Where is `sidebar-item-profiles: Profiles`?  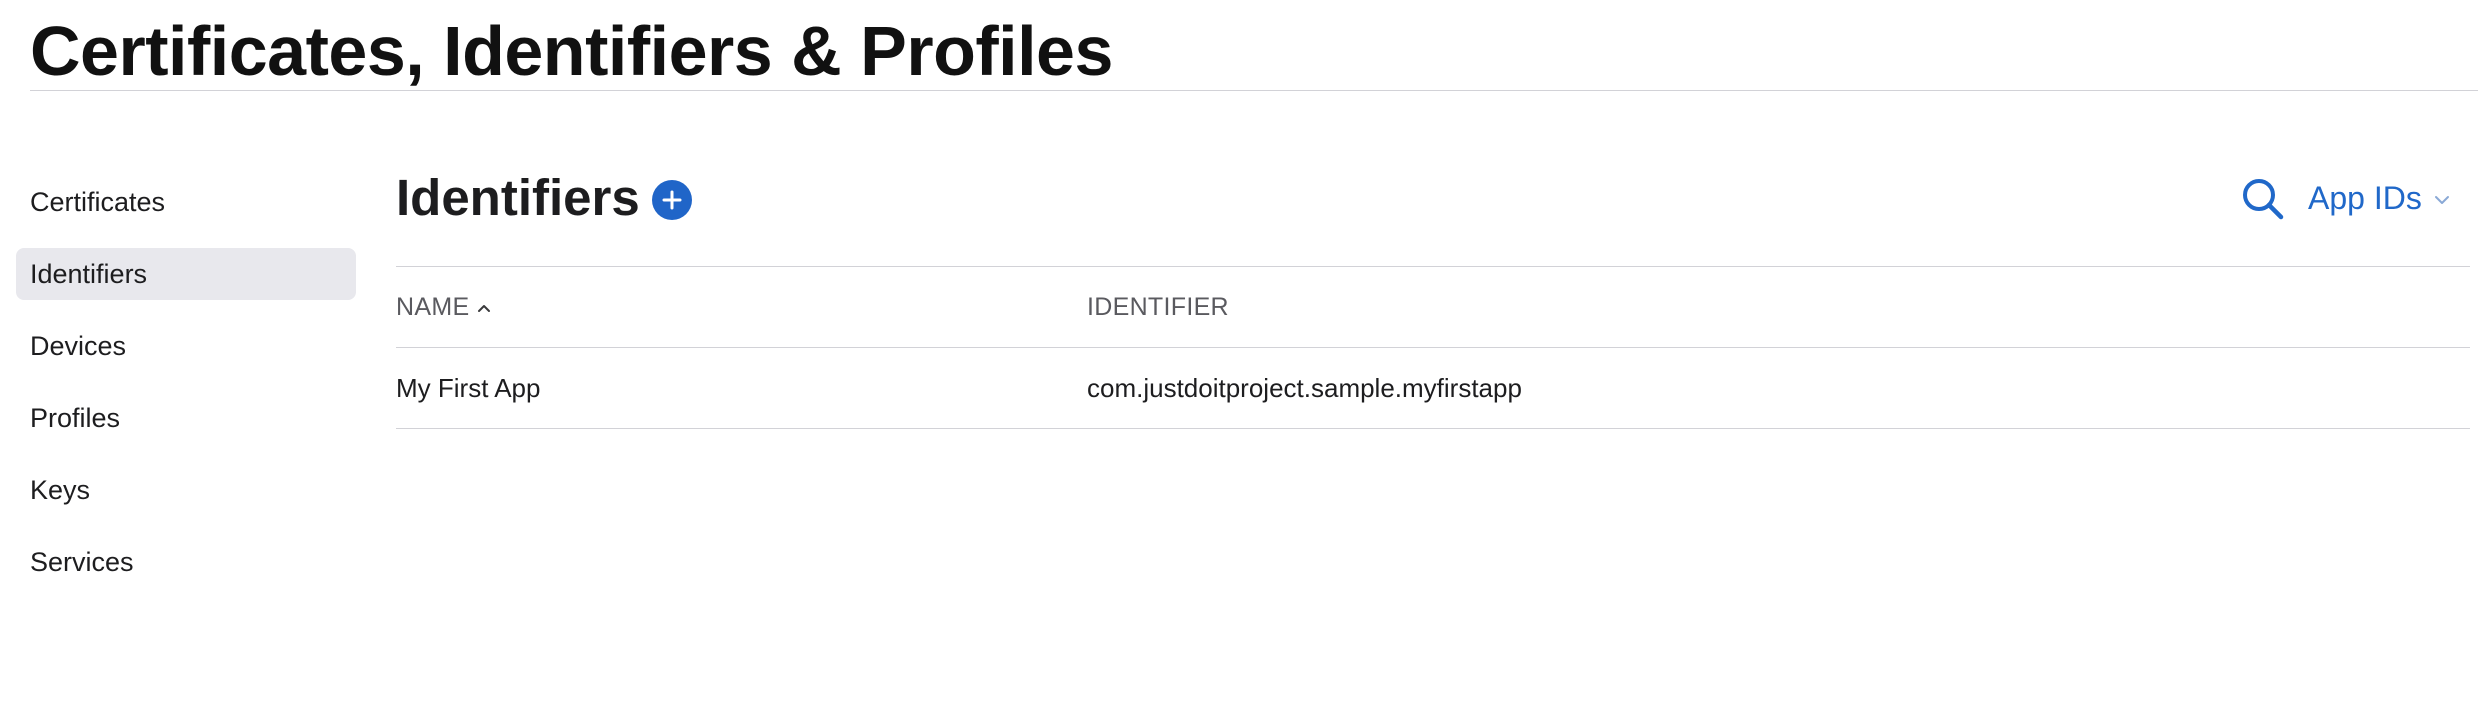
sidebar-item-profiles: Profiles is located at coordinates (186, 418).